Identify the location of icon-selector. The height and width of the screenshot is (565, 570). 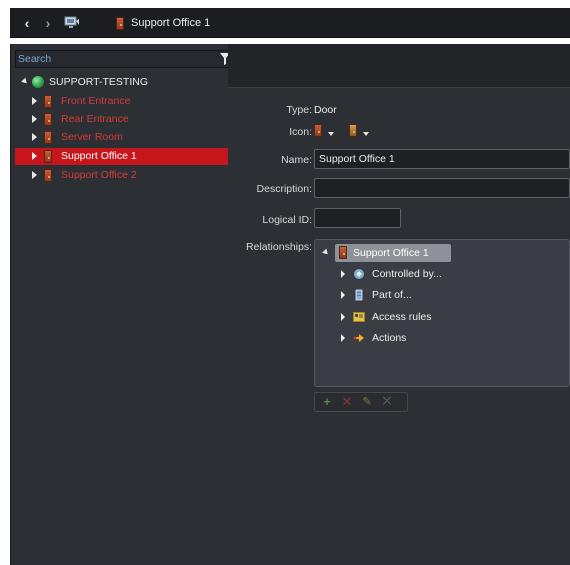
(341, 132).